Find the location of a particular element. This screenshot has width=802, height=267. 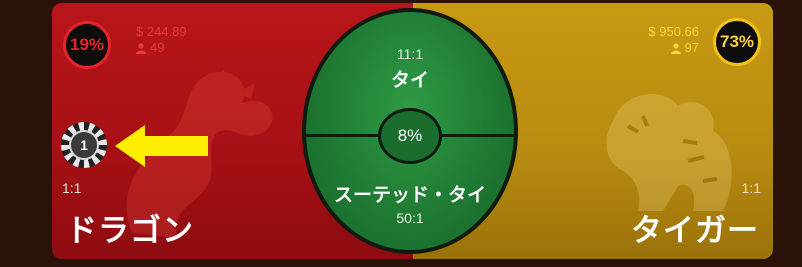

tiger-percent-ring: 73% is located at coordinates (737, 42).